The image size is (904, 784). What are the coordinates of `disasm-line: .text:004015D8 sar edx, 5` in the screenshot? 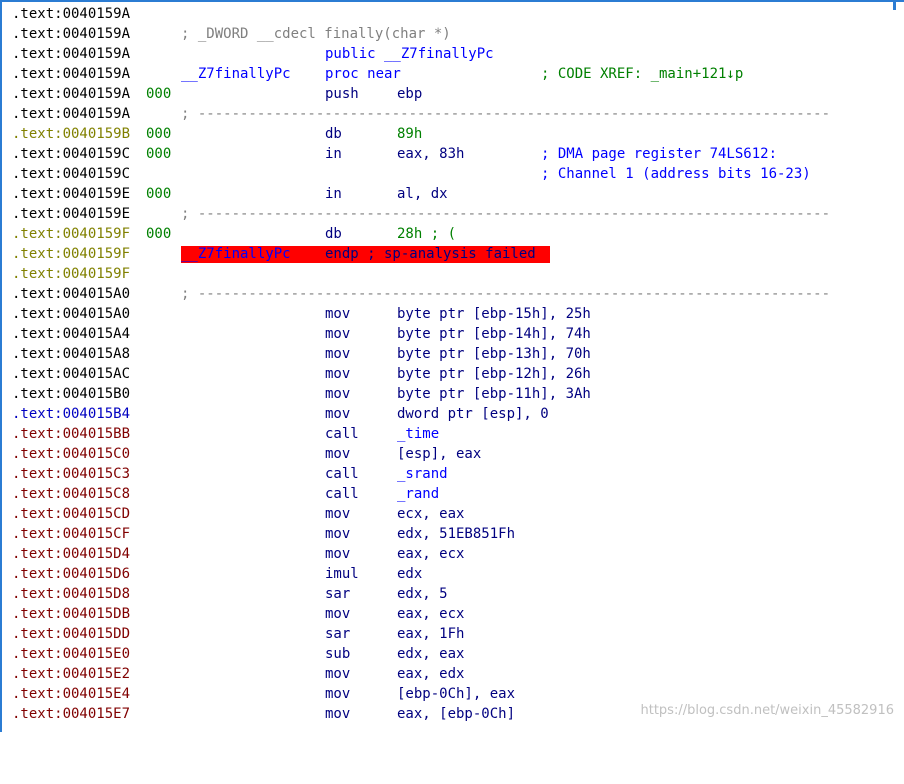 It's located at (230, 594).